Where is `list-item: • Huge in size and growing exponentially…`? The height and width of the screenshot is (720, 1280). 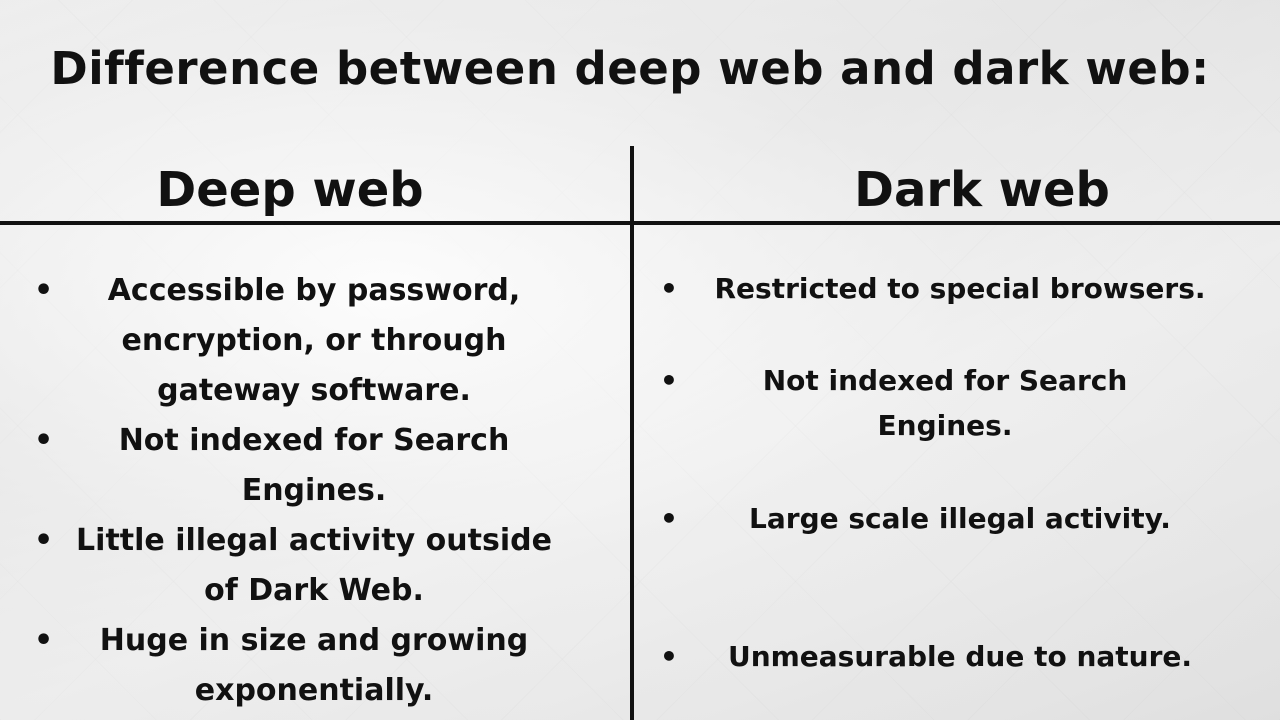
list-item: • Huge in size and growing exponentially… is located at coordinates (294, 666).